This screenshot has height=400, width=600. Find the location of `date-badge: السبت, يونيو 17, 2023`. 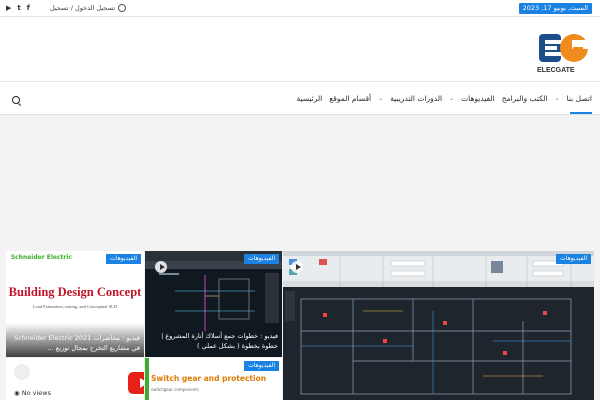

date-badge: السبت, يونيو 17, 2023 is located at coordinates (555, 8).